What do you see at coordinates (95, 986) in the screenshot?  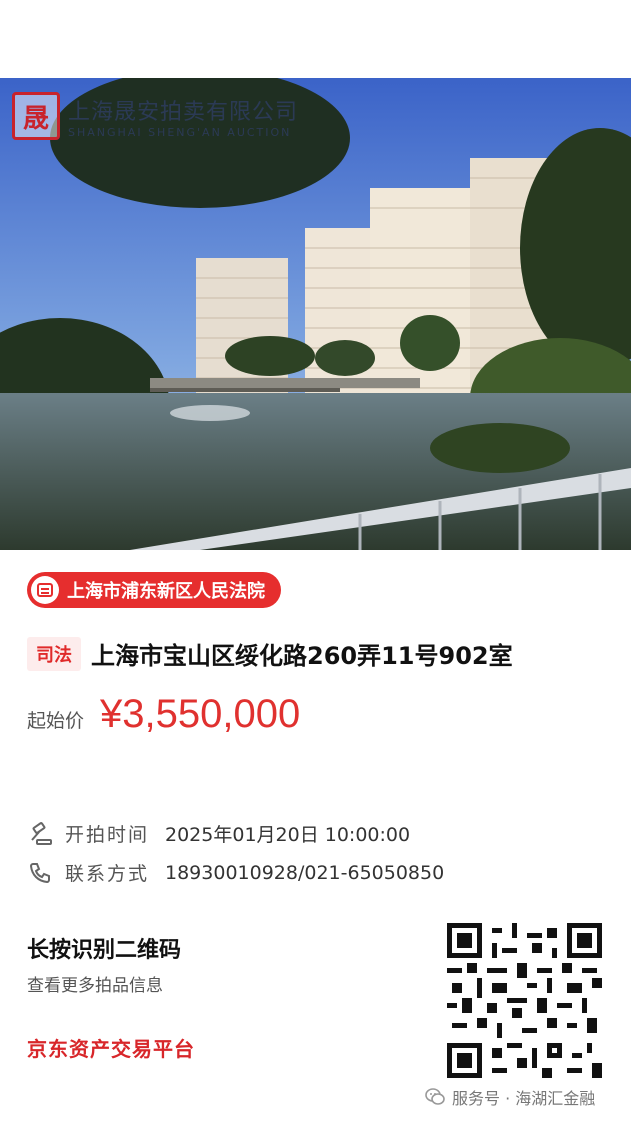 I see `qr-subtitle: 查看更多拍品信息` at bounding box center [95, 986].